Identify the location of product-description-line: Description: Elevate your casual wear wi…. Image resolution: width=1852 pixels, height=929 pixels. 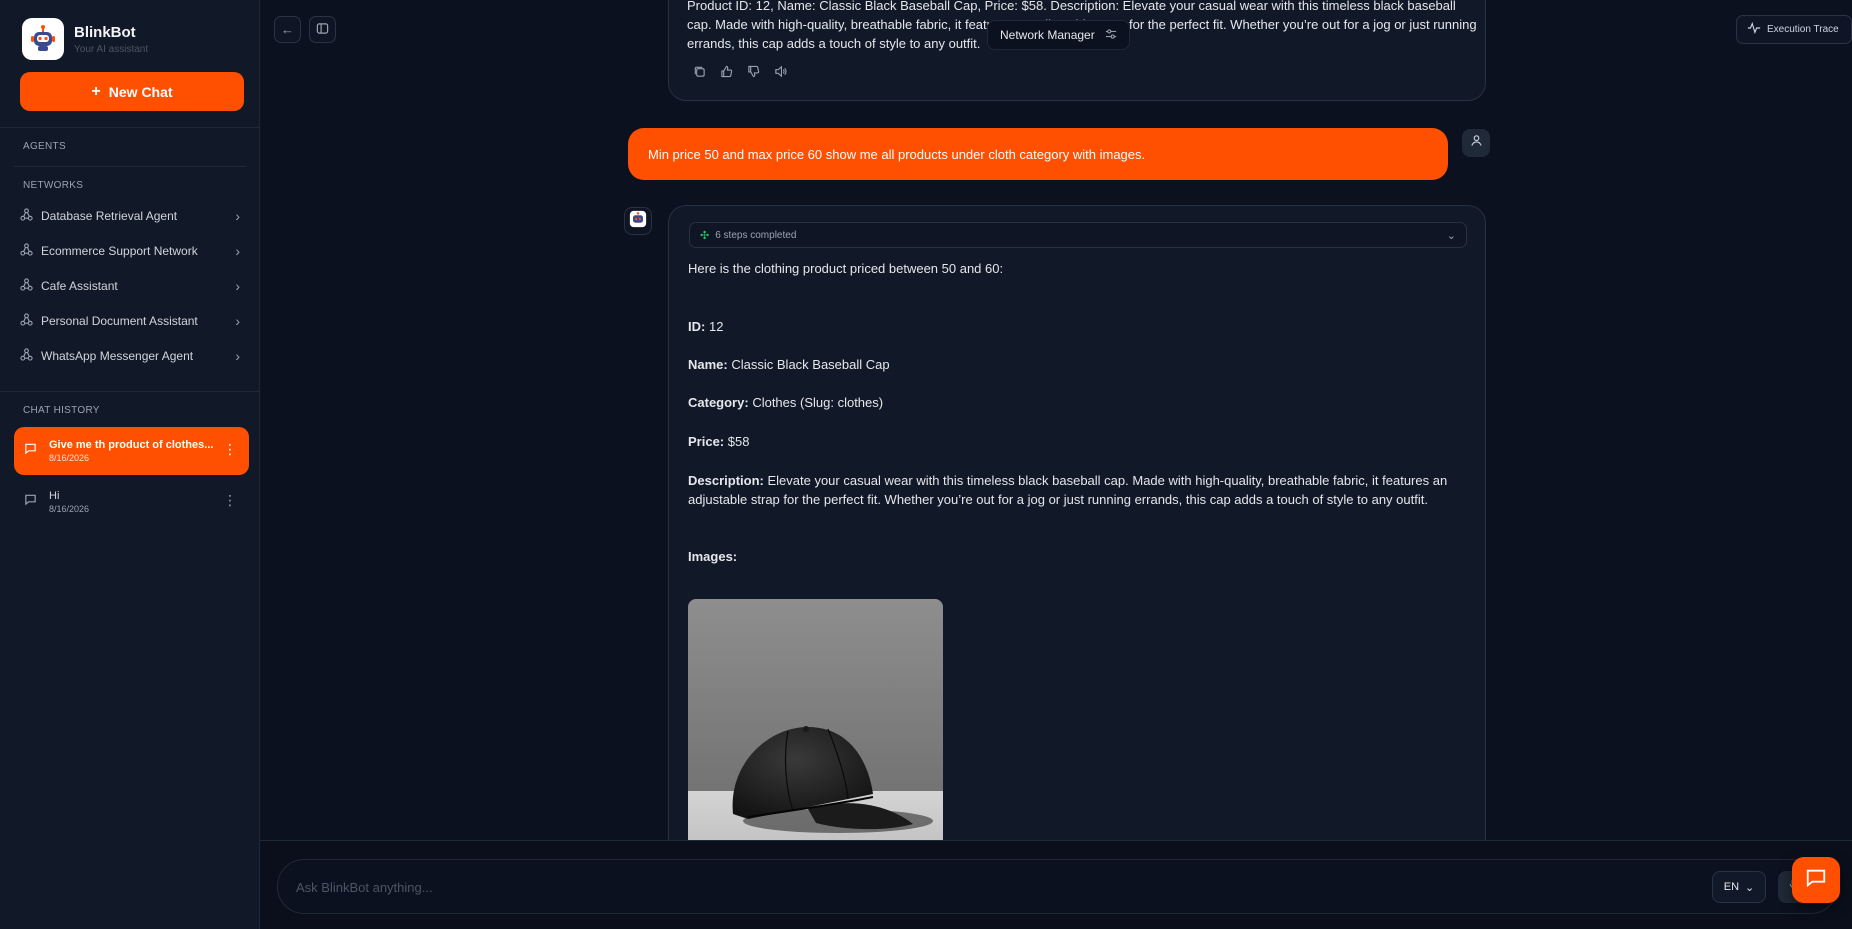
(1078, 490).